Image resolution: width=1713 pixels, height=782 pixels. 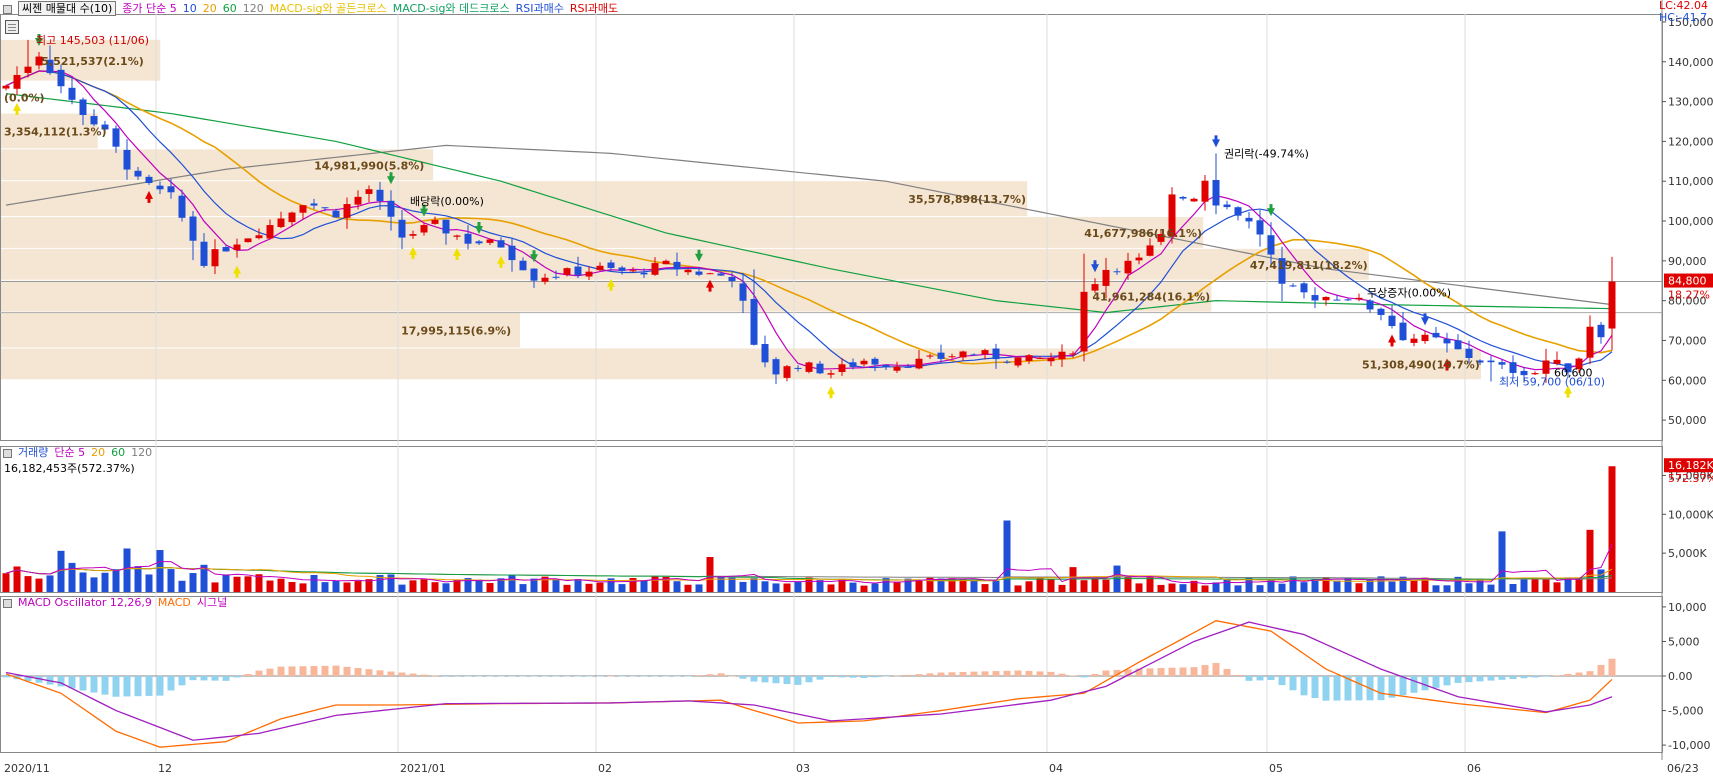 What do you see at coordinates (67, 8) in the screenshot?
I see `price-legend-item: 씨젠 매물대 수(10)` at bounding box center [67, 8].